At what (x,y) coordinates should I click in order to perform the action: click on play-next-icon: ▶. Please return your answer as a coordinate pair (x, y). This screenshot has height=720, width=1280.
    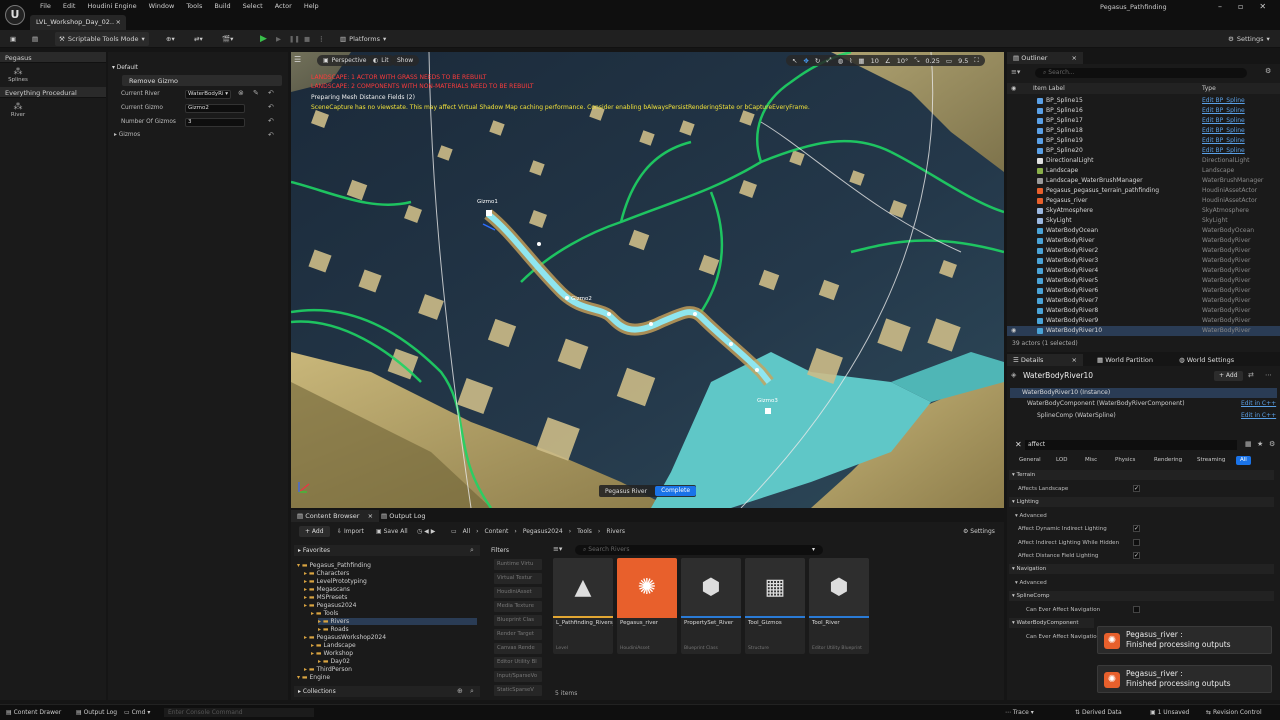
    Looking at the image, I should click on (278, 39).